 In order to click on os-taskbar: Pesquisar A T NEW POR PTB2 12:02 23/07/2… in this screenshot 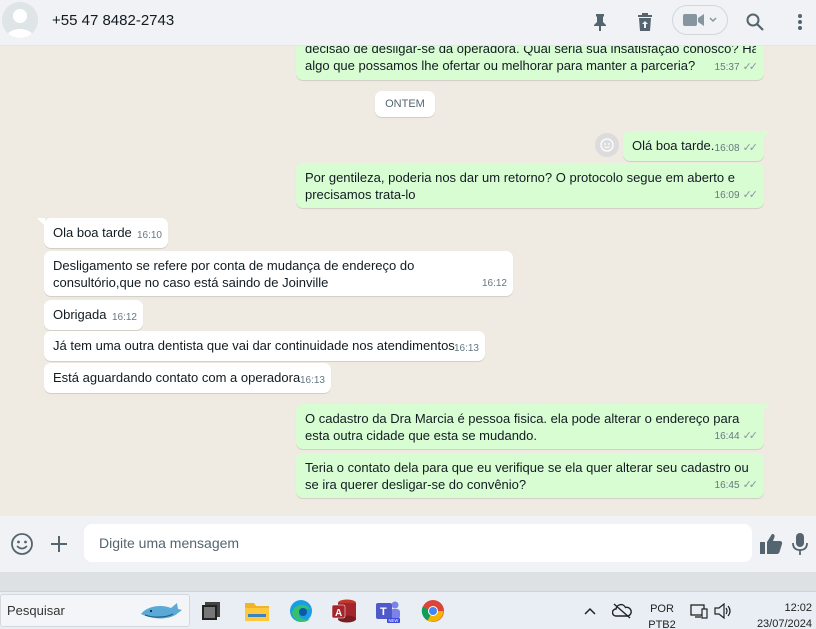, I will do `click(408, 610)`.